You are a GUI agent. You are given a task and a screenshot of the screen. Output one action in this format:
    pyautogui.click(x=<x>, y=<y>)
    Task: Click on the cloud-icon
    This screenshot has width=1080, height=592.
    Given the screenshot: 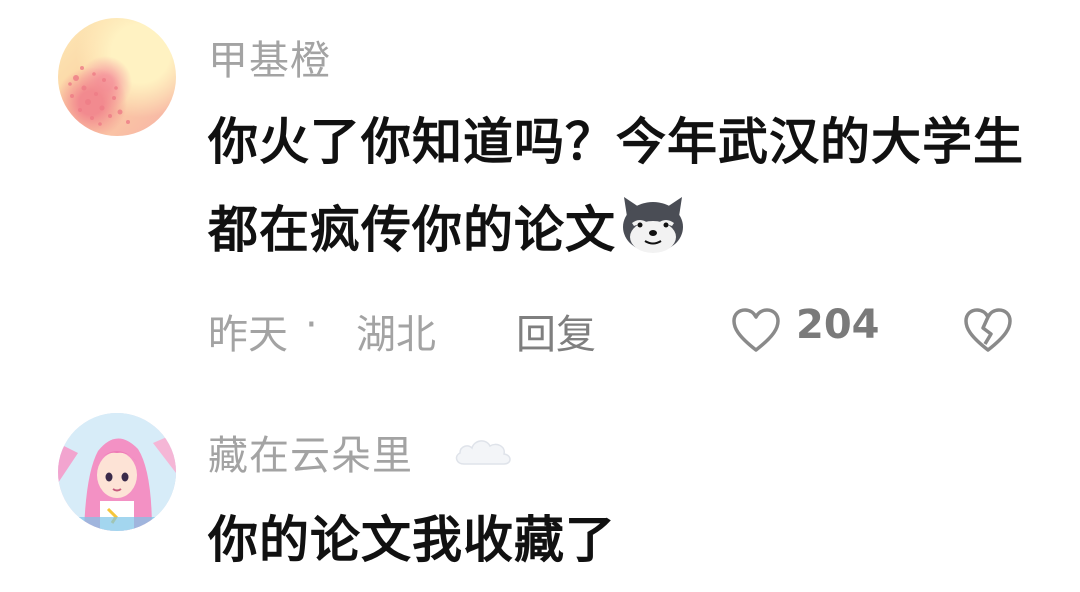 What is the action you would take?
    pyautogui.click(x=483, y=452)
    